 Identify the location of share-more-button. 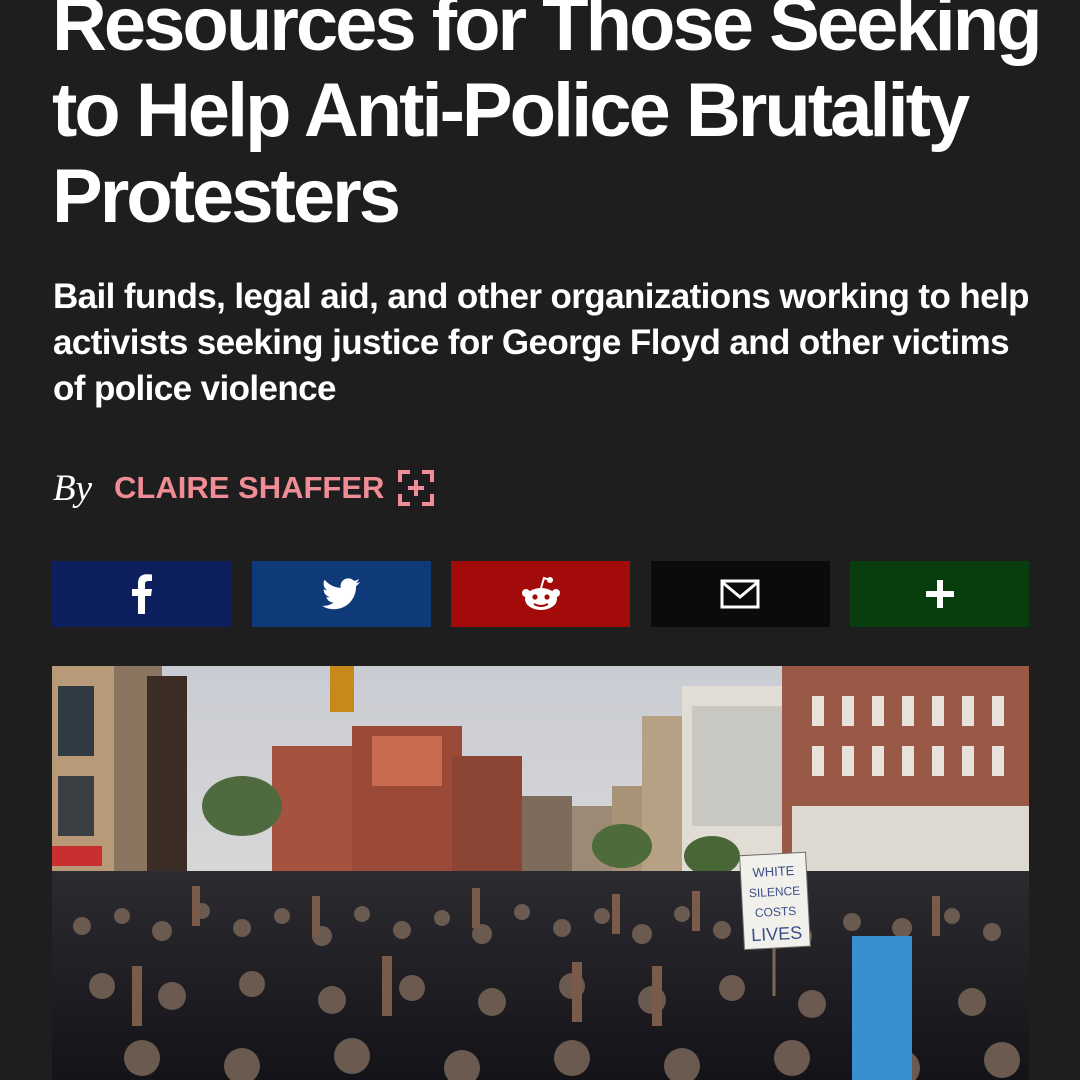
(939, 594).